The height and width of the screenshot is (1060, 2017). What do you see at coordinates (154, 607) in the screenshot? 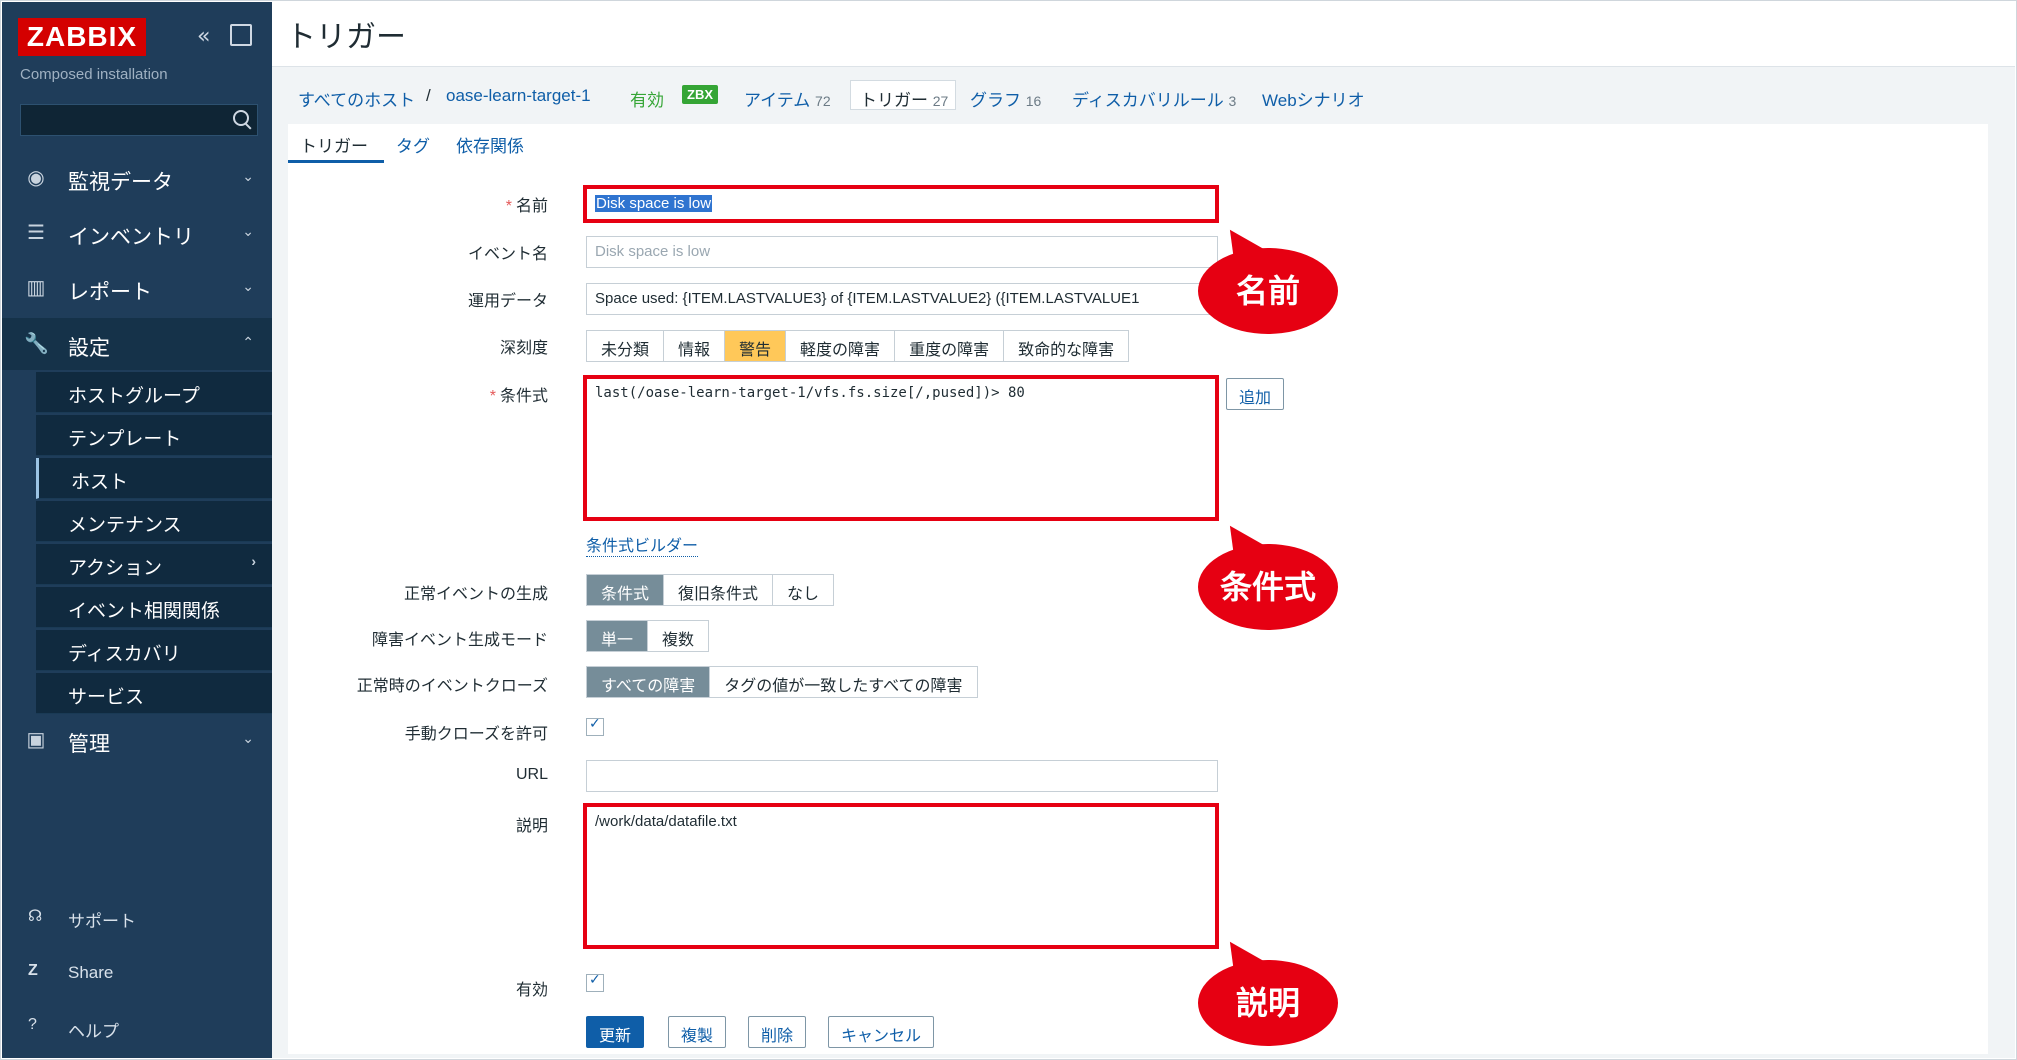
I see `sidebar-subitem-event-correlation: イベント相関関係` at bounding box center [154, 607].